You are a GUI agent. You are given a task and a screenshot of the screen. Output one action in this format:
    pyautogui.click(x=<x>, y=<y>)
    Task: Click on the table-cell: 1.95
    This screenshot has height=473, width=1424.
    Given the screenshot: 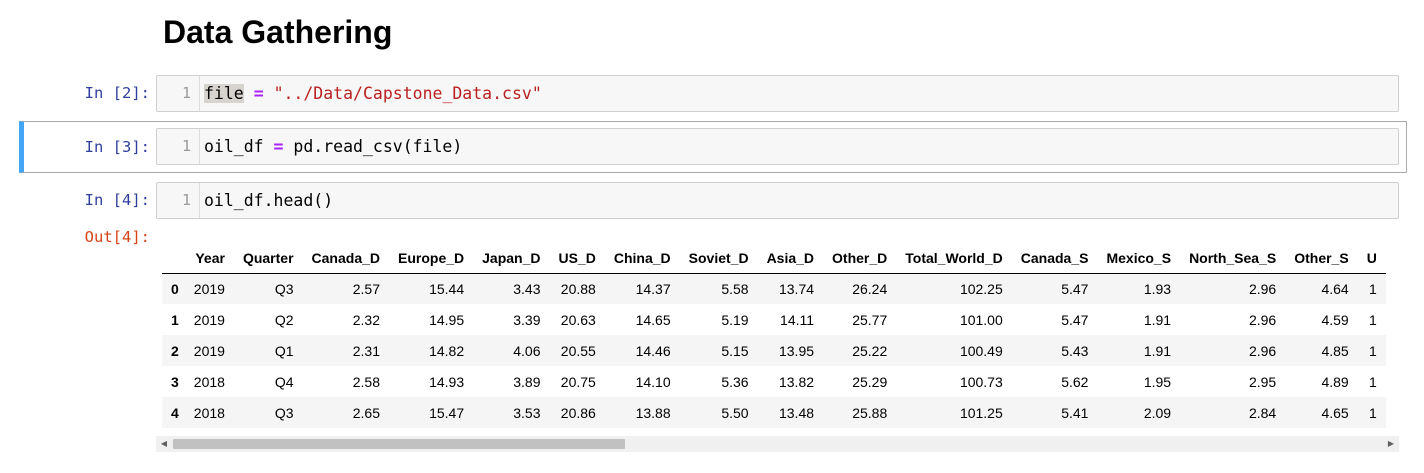 What is the action you would take?
    pyautogui.click(x=1157, y=381)
    